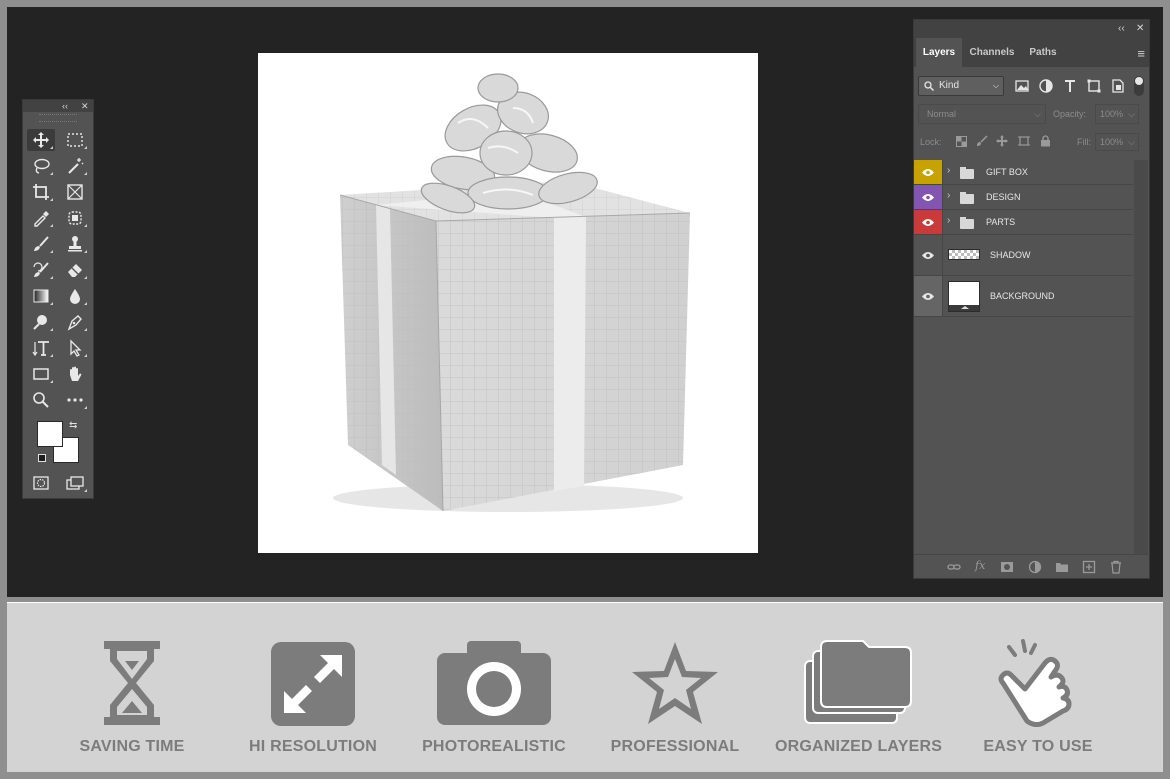 Image resolution: width=1170 pixels, height=779 pixels. Describe the element at coordinates (58, 106) in the screenshot. I see `tools-panel-header: ‹‹ ✕` at that location.